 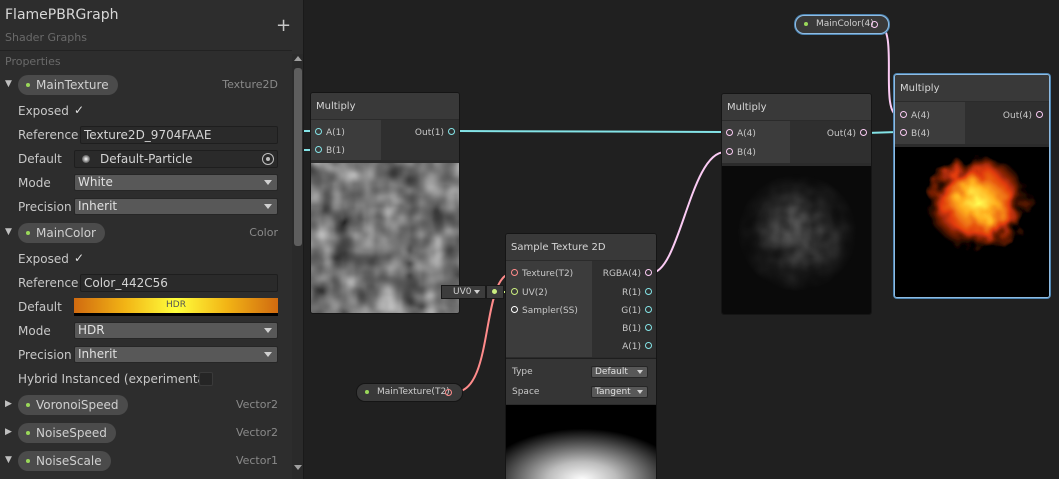 What do you see at coordinates (385, 140) in the screenshot?
I see `node-ports: A(1) B(1) Out(1)` at bounding box center [385, 140].